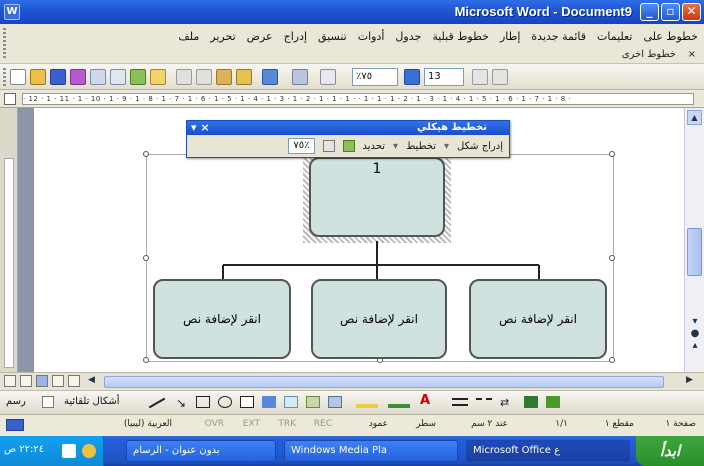 Image resolution: width=704 pixels, height=466 pixels. I want to click on status-rec: REC, so click(323, 424).